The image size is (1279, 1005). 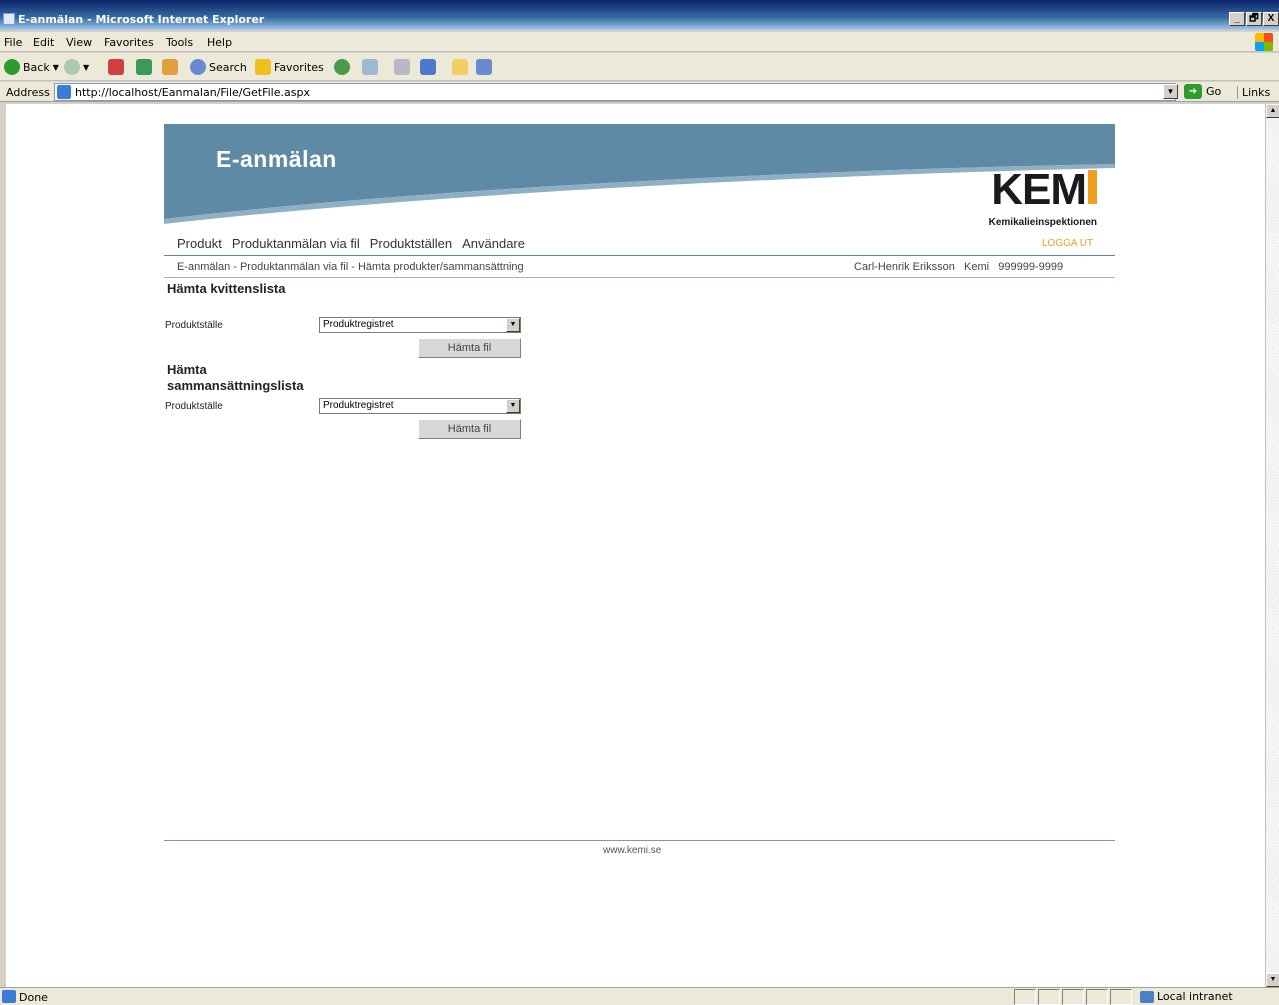 I want to click on nav-anvandare: Användare, so click(x=493, y=243).